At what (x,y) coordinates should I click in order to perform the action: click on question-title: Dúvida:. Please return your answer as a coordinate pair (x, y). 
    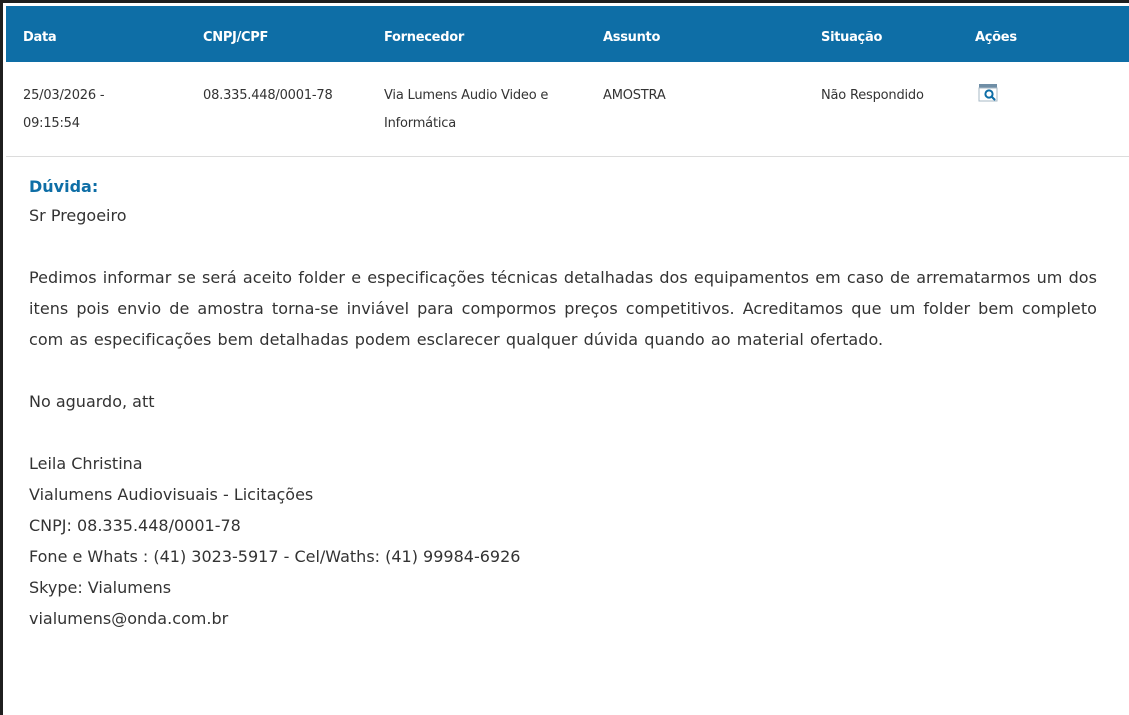
    Looking at the image, I should click on (64, 186).